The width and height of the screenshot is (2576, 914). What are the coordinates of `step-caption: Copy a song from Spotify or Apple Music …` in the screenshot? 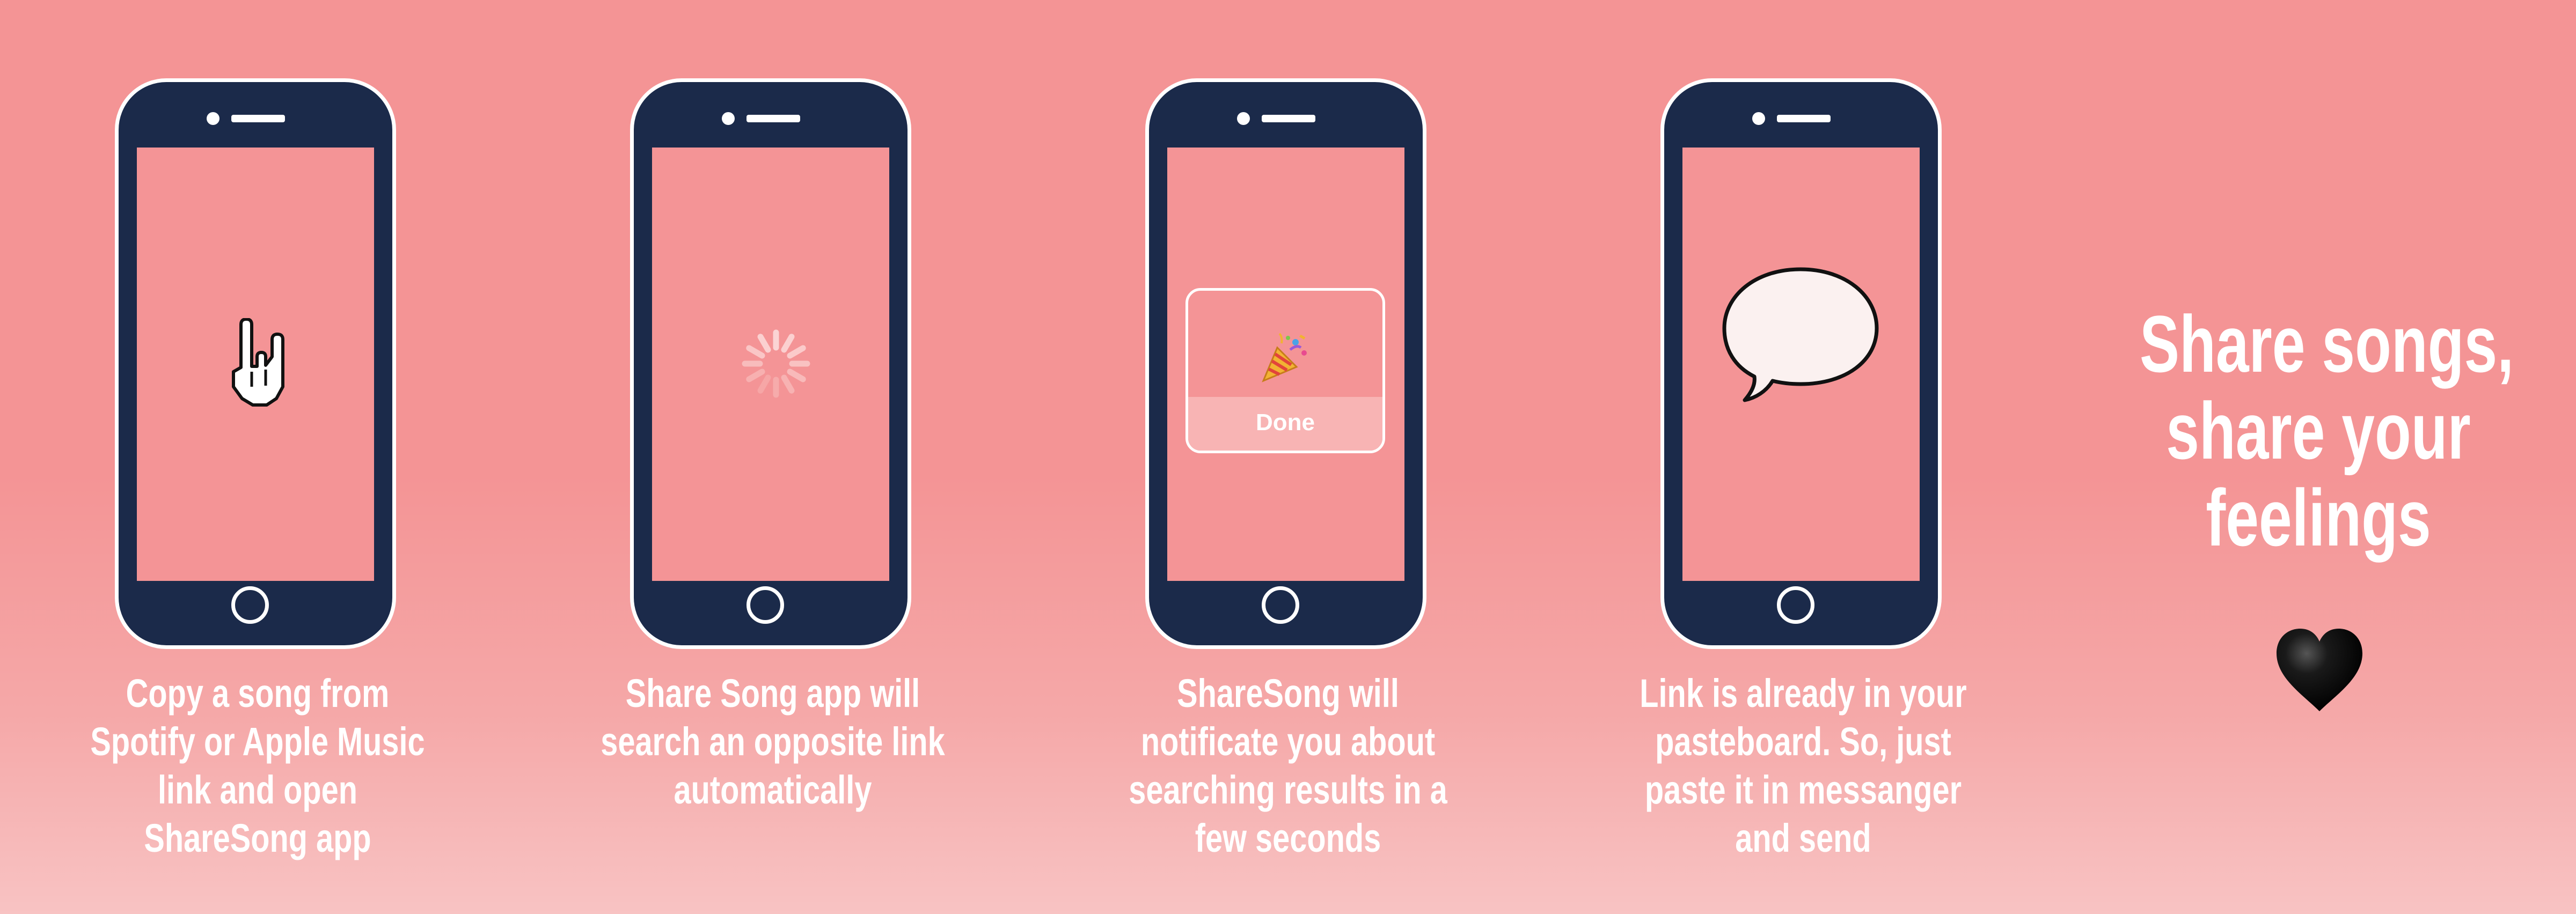 It's located at (257, 766).